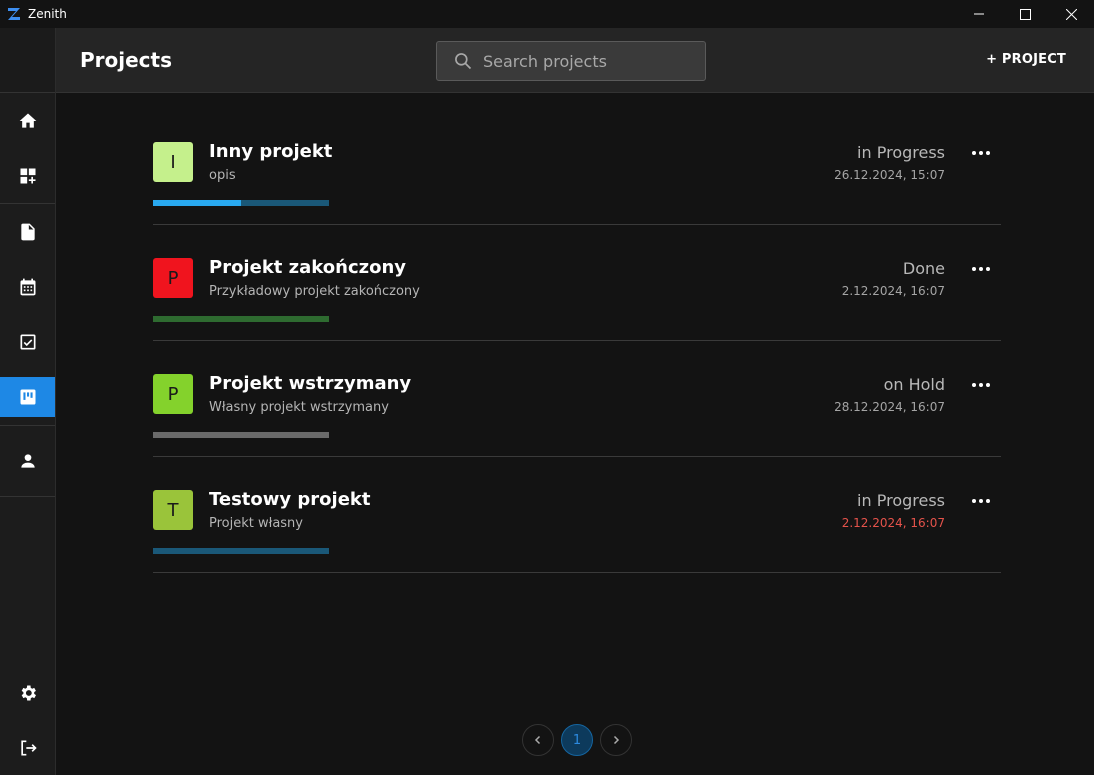 Image resolution: width=1094 pixels, height=775 pixels. What do you see at coordinates (173, 510) in the screenshot?
I see `project-avatar: T` at bounding box center [173, 510].